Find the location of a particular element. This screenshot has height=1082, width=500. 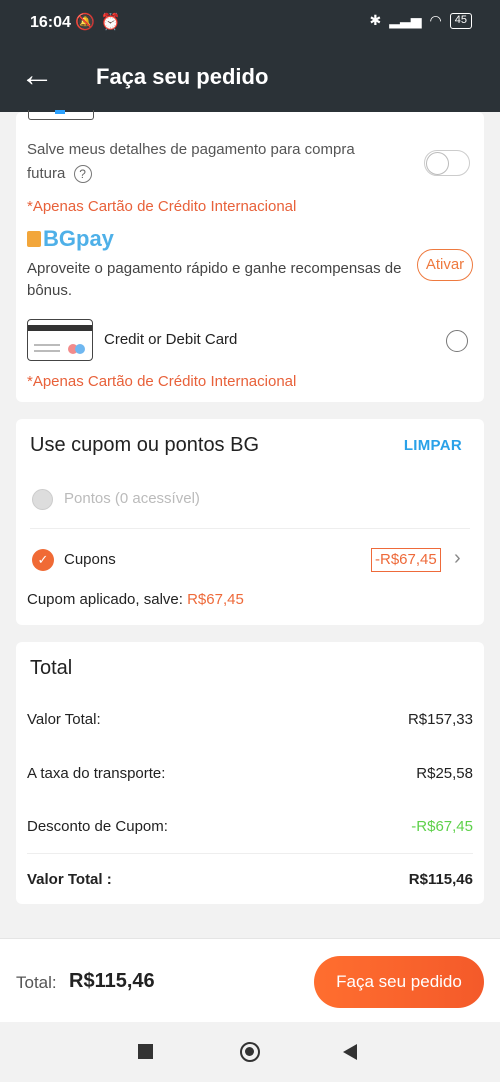

app-header: ← Faça seu pedido is located at coordinates (250, 79).